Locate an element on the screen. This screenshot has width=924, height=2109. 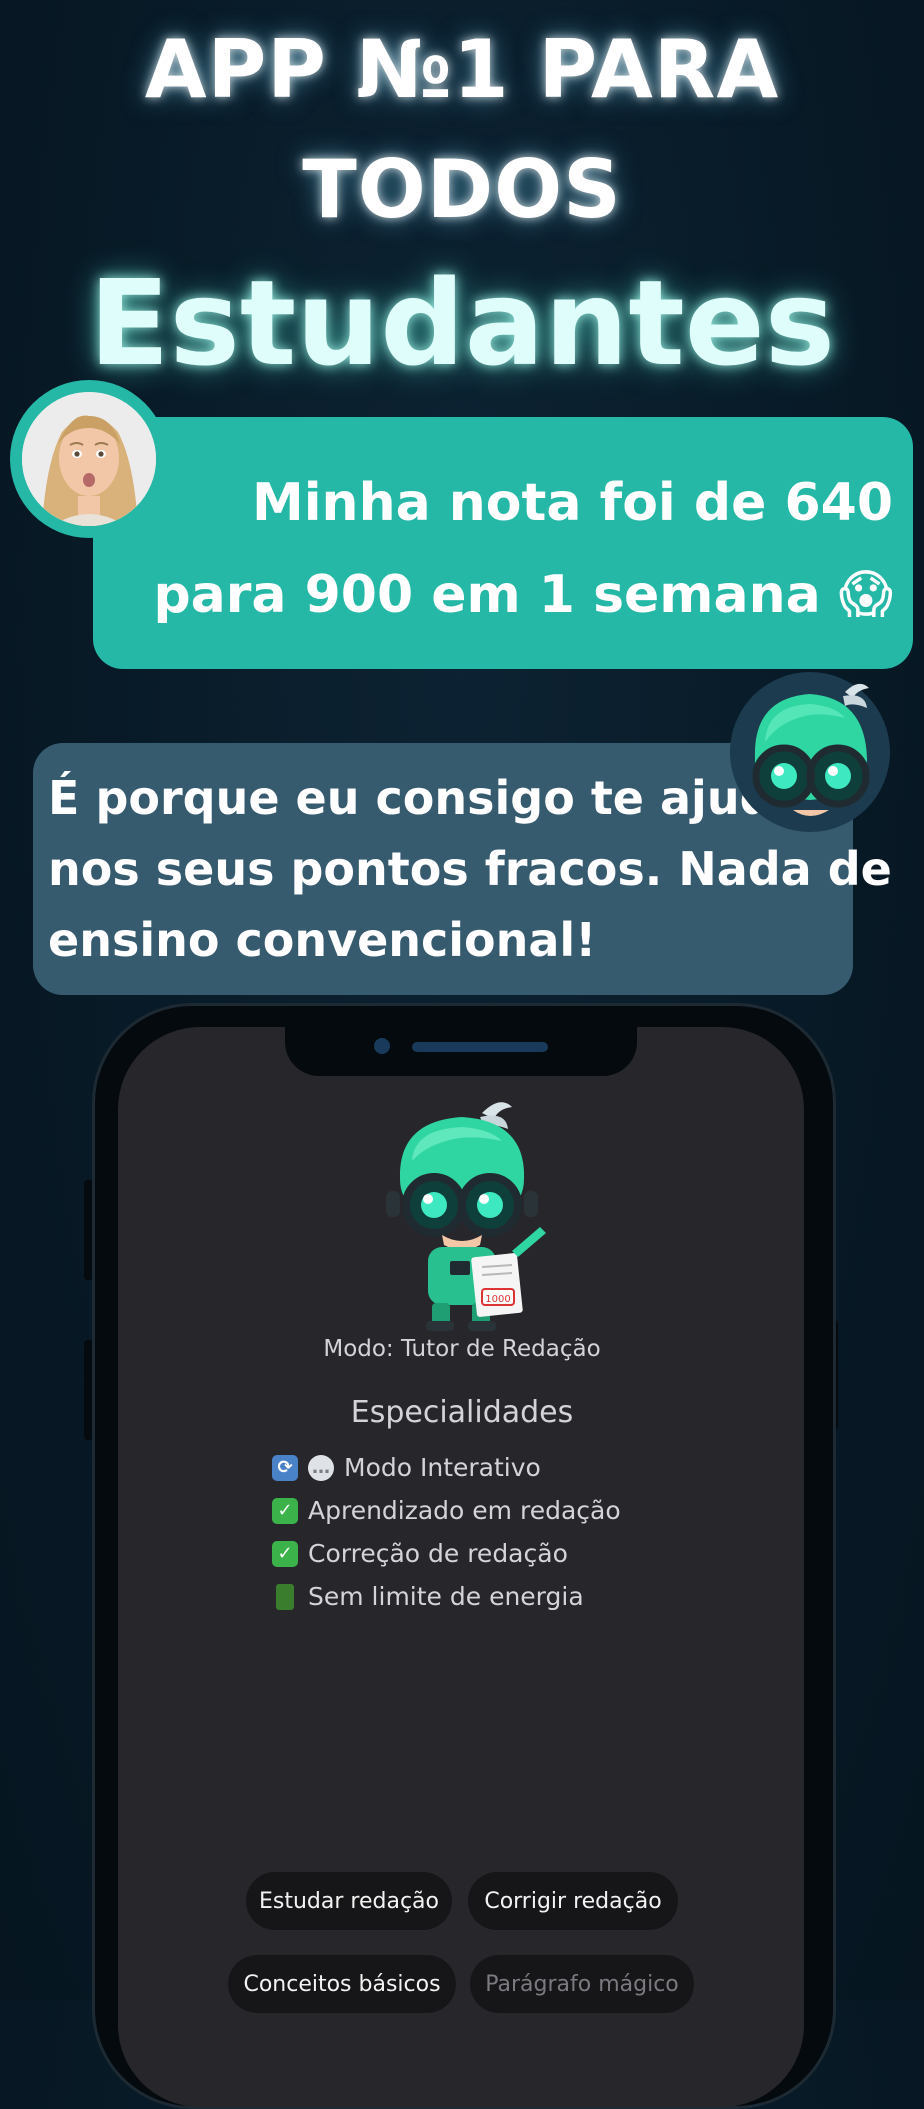
user-avatar is located at coordinates (89, 459).